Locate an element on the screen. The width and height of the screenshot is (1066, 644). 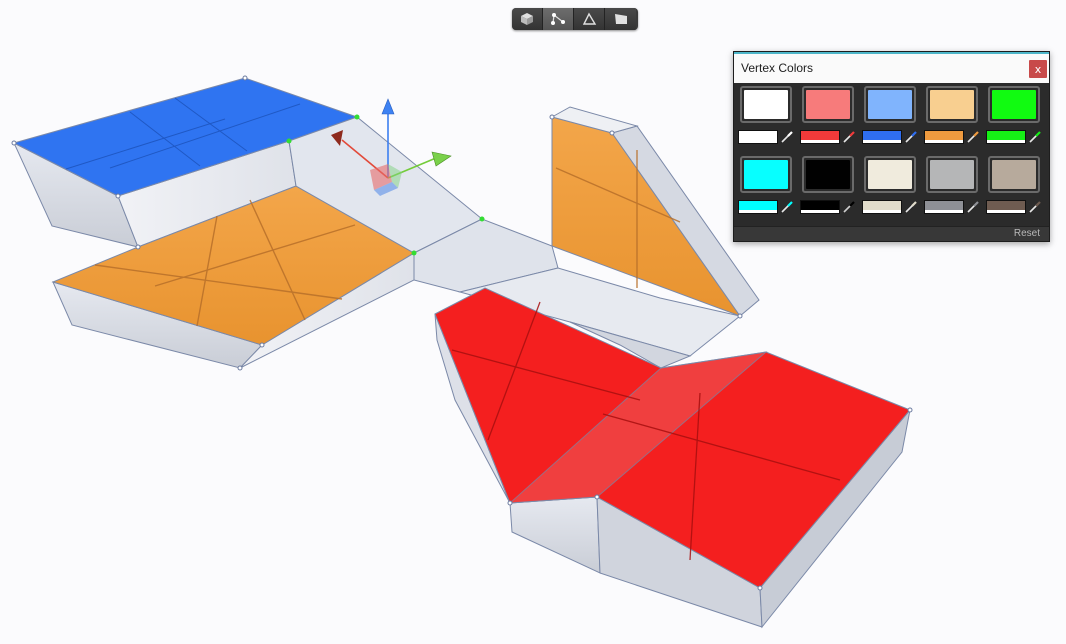
panel-title: Vertex Colors is located at coordinates (777, 68).